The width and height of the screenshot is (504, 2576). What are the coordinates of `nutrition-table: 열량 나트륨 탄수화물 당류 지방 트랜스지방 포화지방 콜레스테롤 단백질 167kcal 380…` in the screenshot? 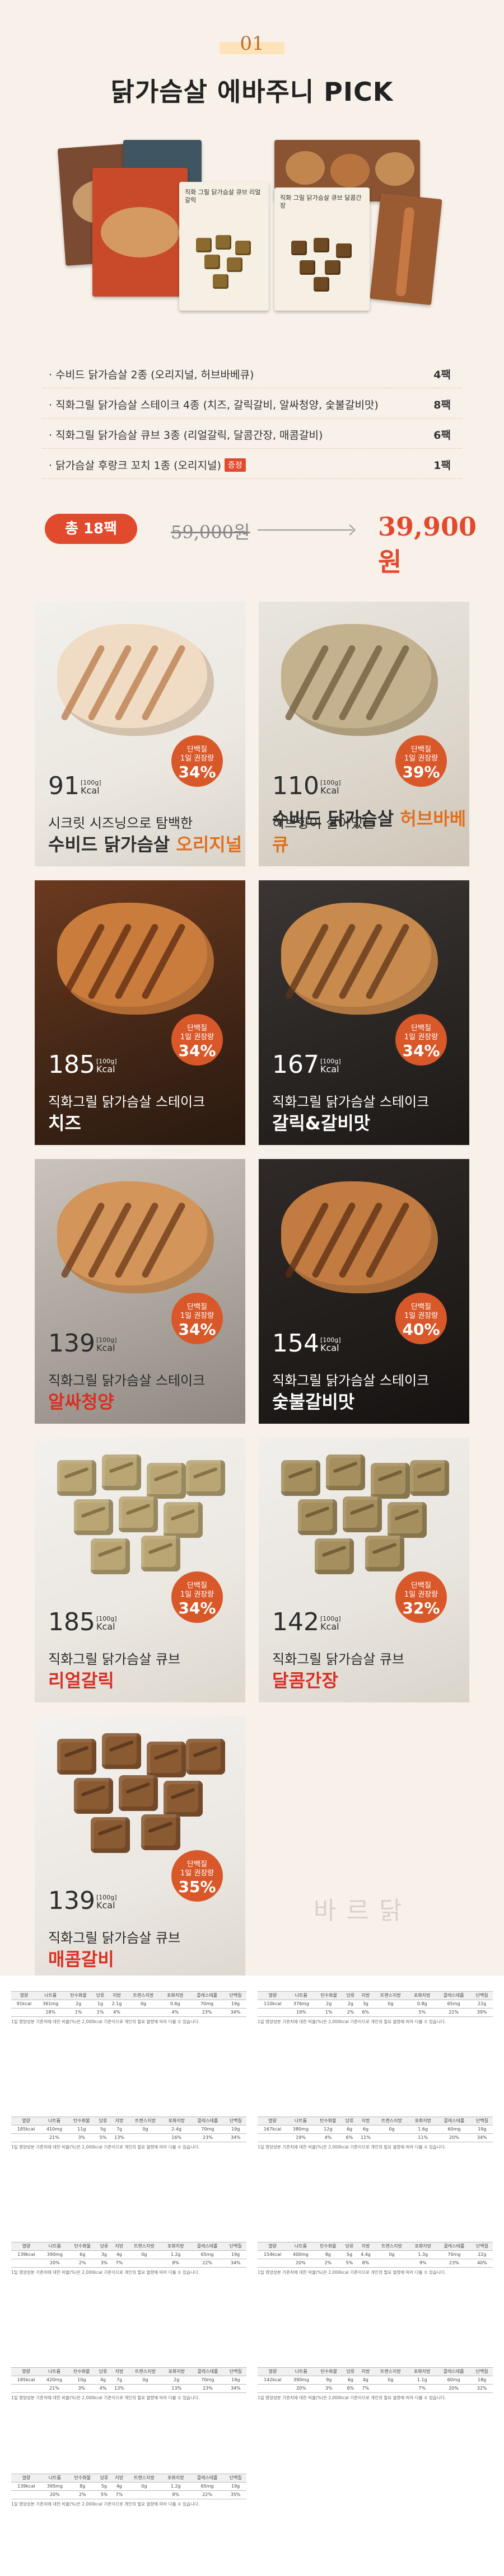 It's located at (376, 2133).